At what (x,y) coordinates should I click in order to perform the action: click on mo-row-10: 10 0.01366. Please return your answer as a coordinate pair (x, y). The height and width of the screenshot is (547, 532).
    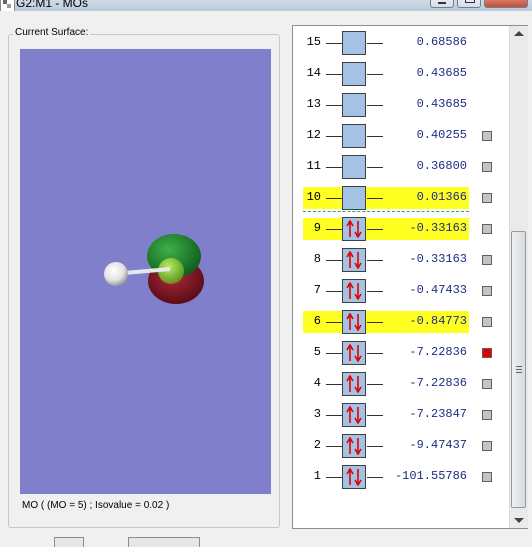
    Looking at the image, I should click on (402, 197).